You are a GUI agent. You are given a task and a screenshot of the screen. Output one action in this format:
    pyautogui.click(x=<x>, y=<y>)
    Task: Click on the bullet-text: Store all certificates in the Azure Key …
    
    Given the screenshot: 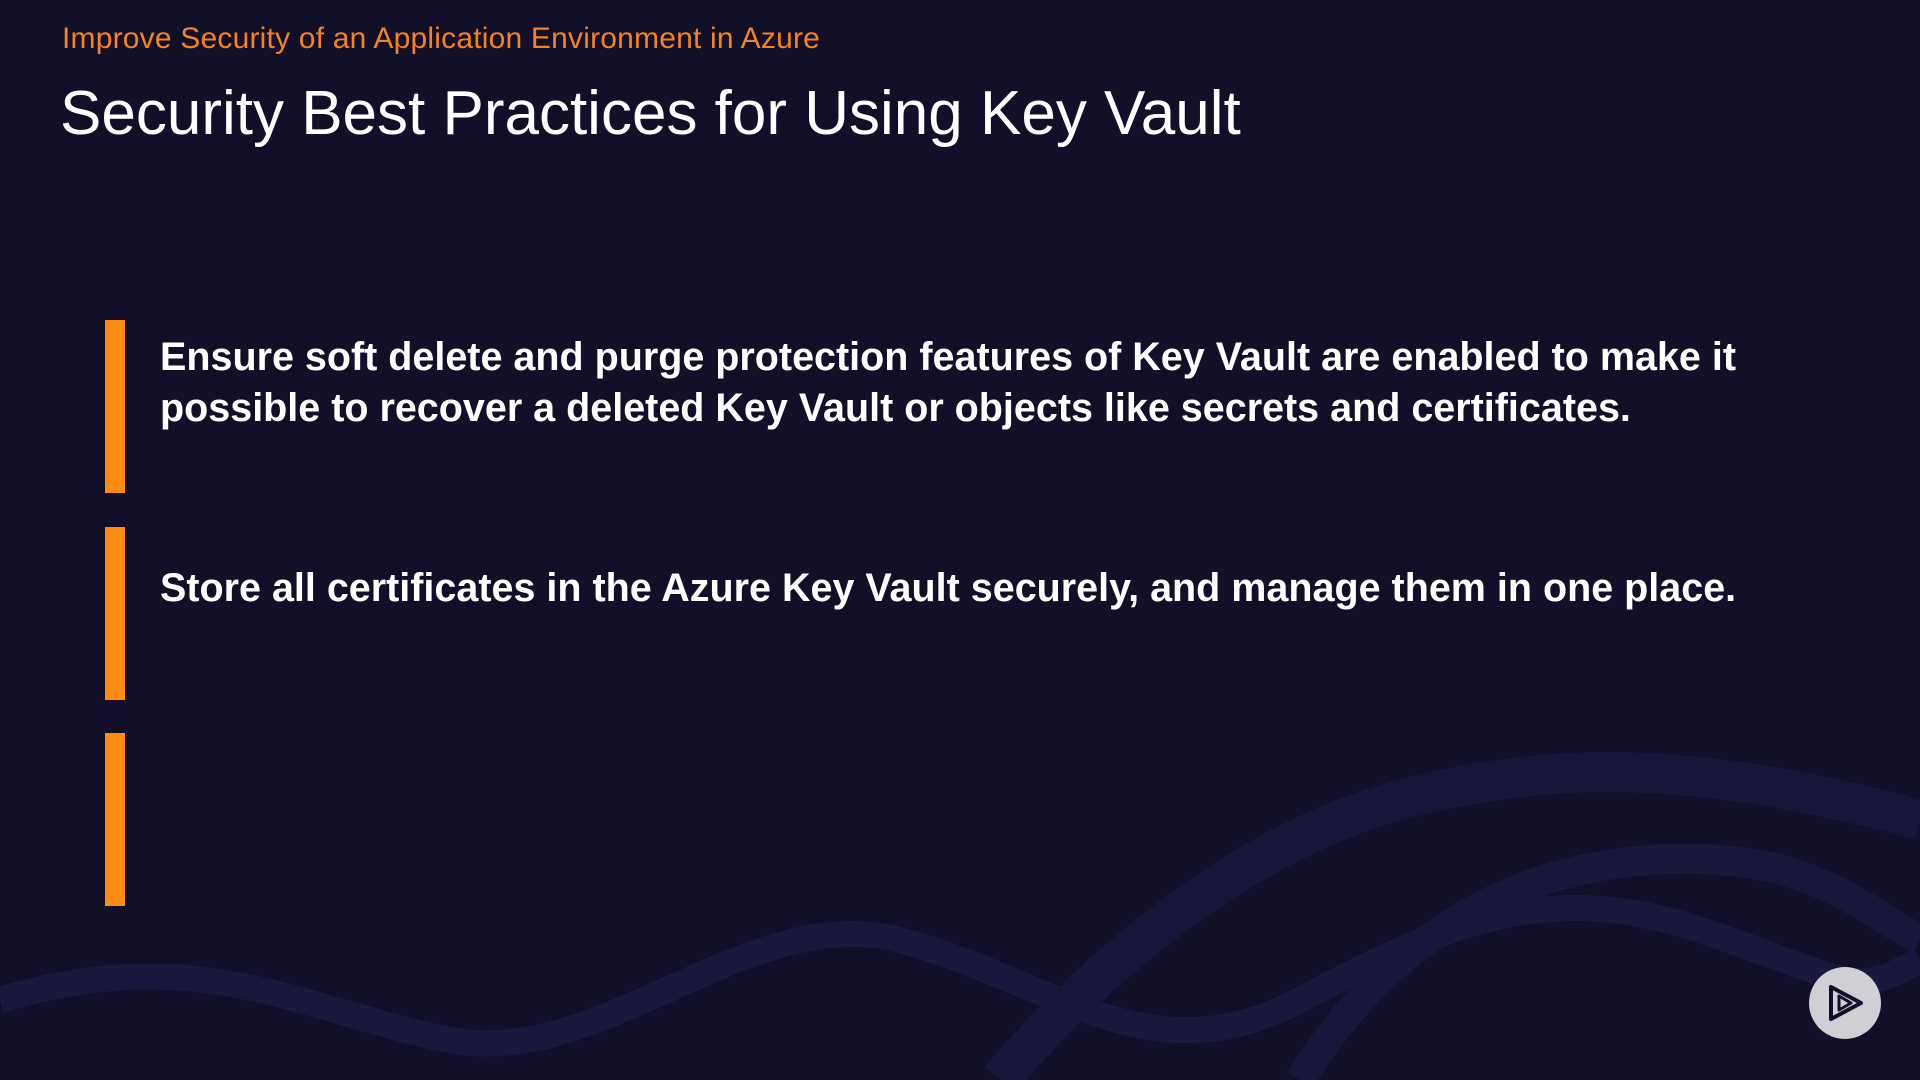 What is the action you would take?
    pyautogui.click(x=948, y=588)
    